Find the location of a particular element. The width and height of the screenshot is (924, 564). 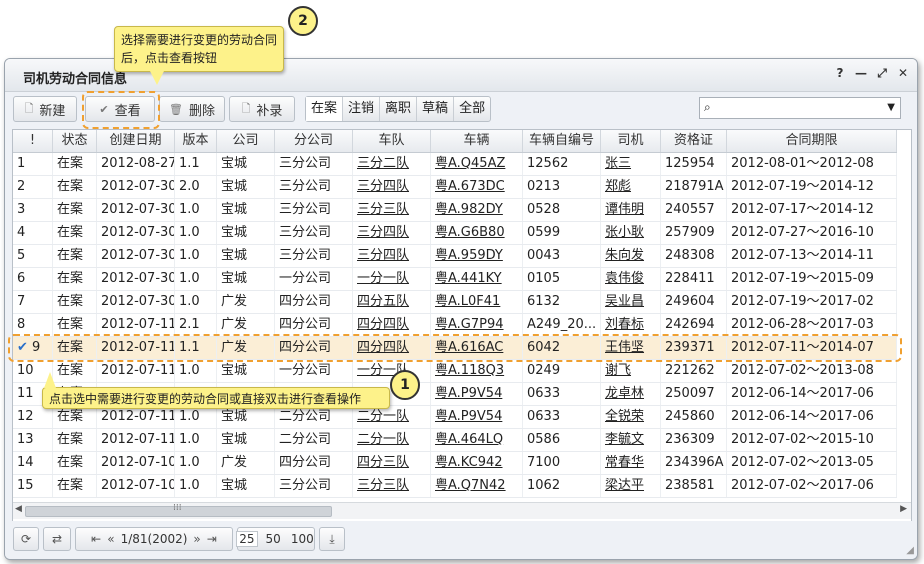

cell-driver: 袁伟俊 is located at coordinates (631, 279).